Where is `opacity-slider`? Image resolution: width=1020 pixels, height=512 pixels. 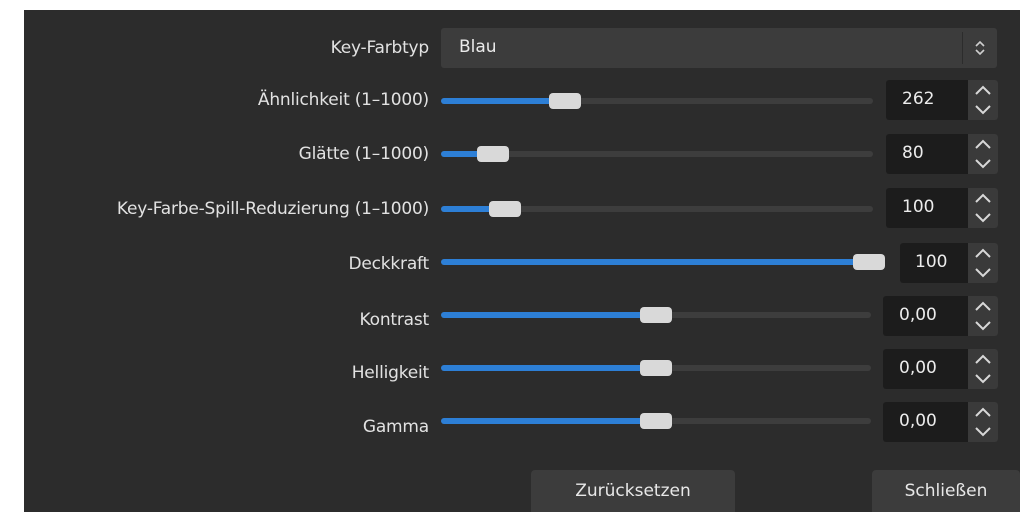 opacity-slider is located at coordinates (663, 262).